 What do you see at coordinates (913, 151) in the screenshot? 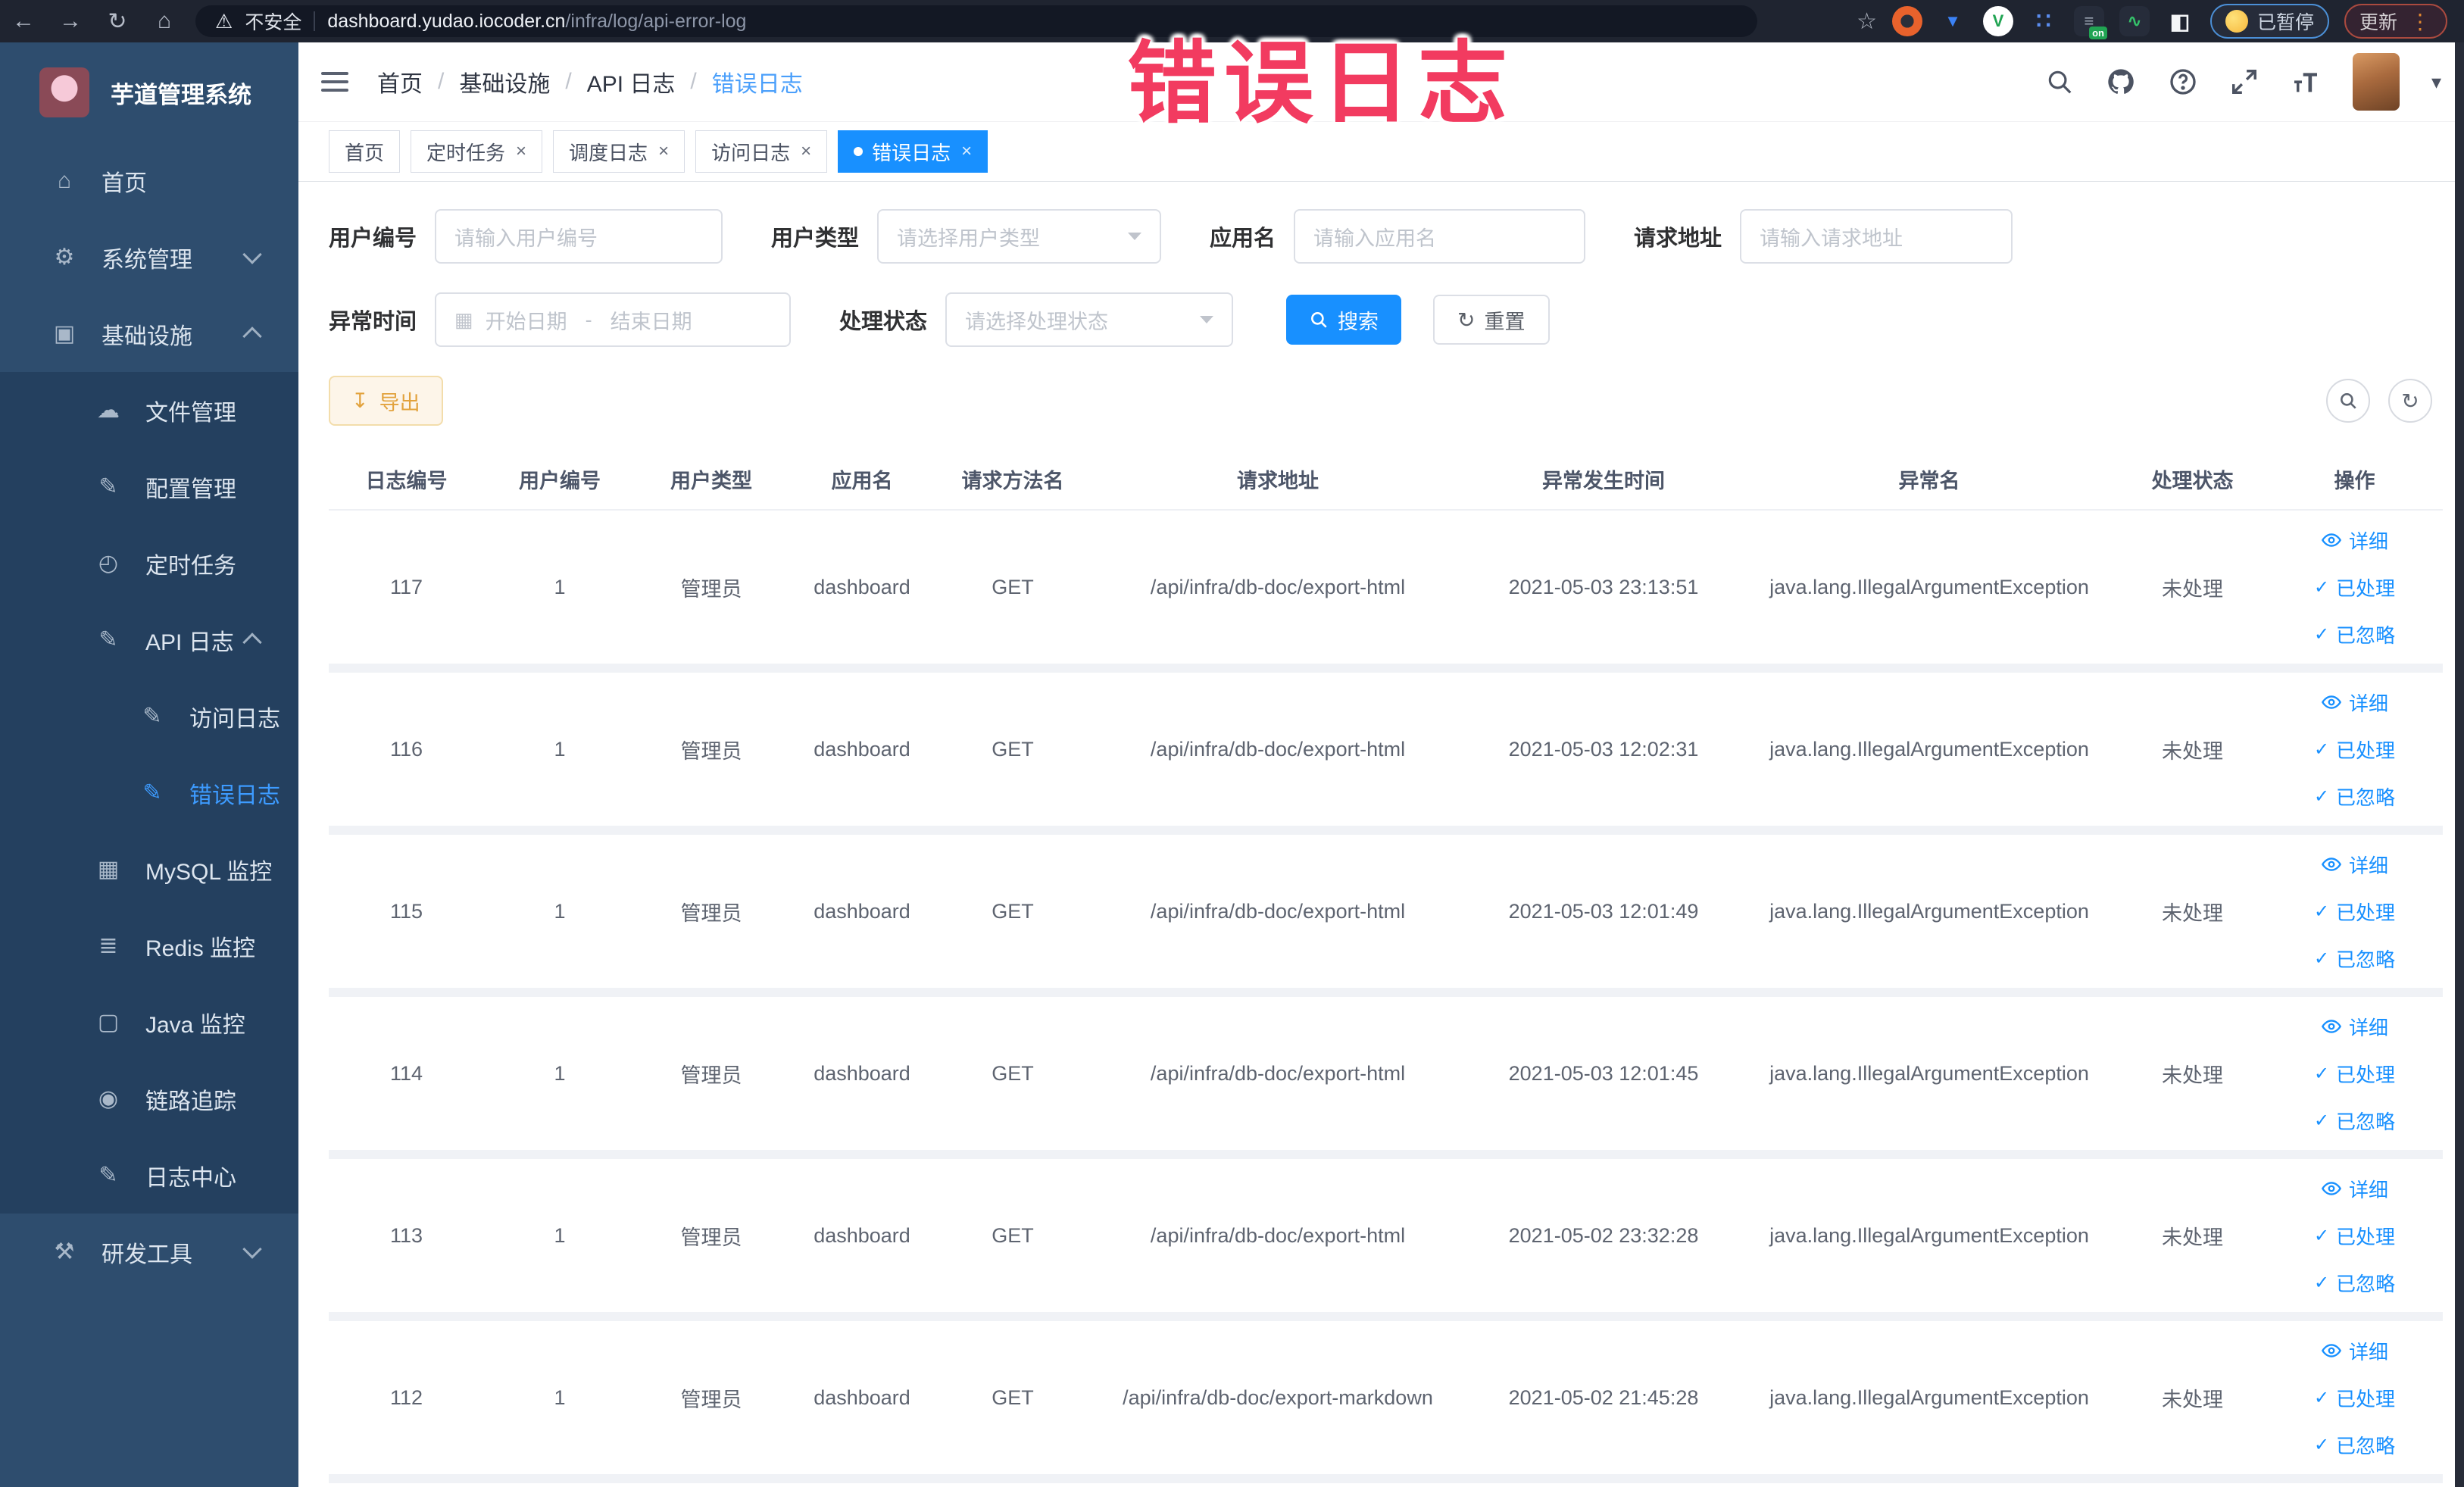
I see `tab-错误日志: 错误日志 ×` at bounding box center [913, 151].